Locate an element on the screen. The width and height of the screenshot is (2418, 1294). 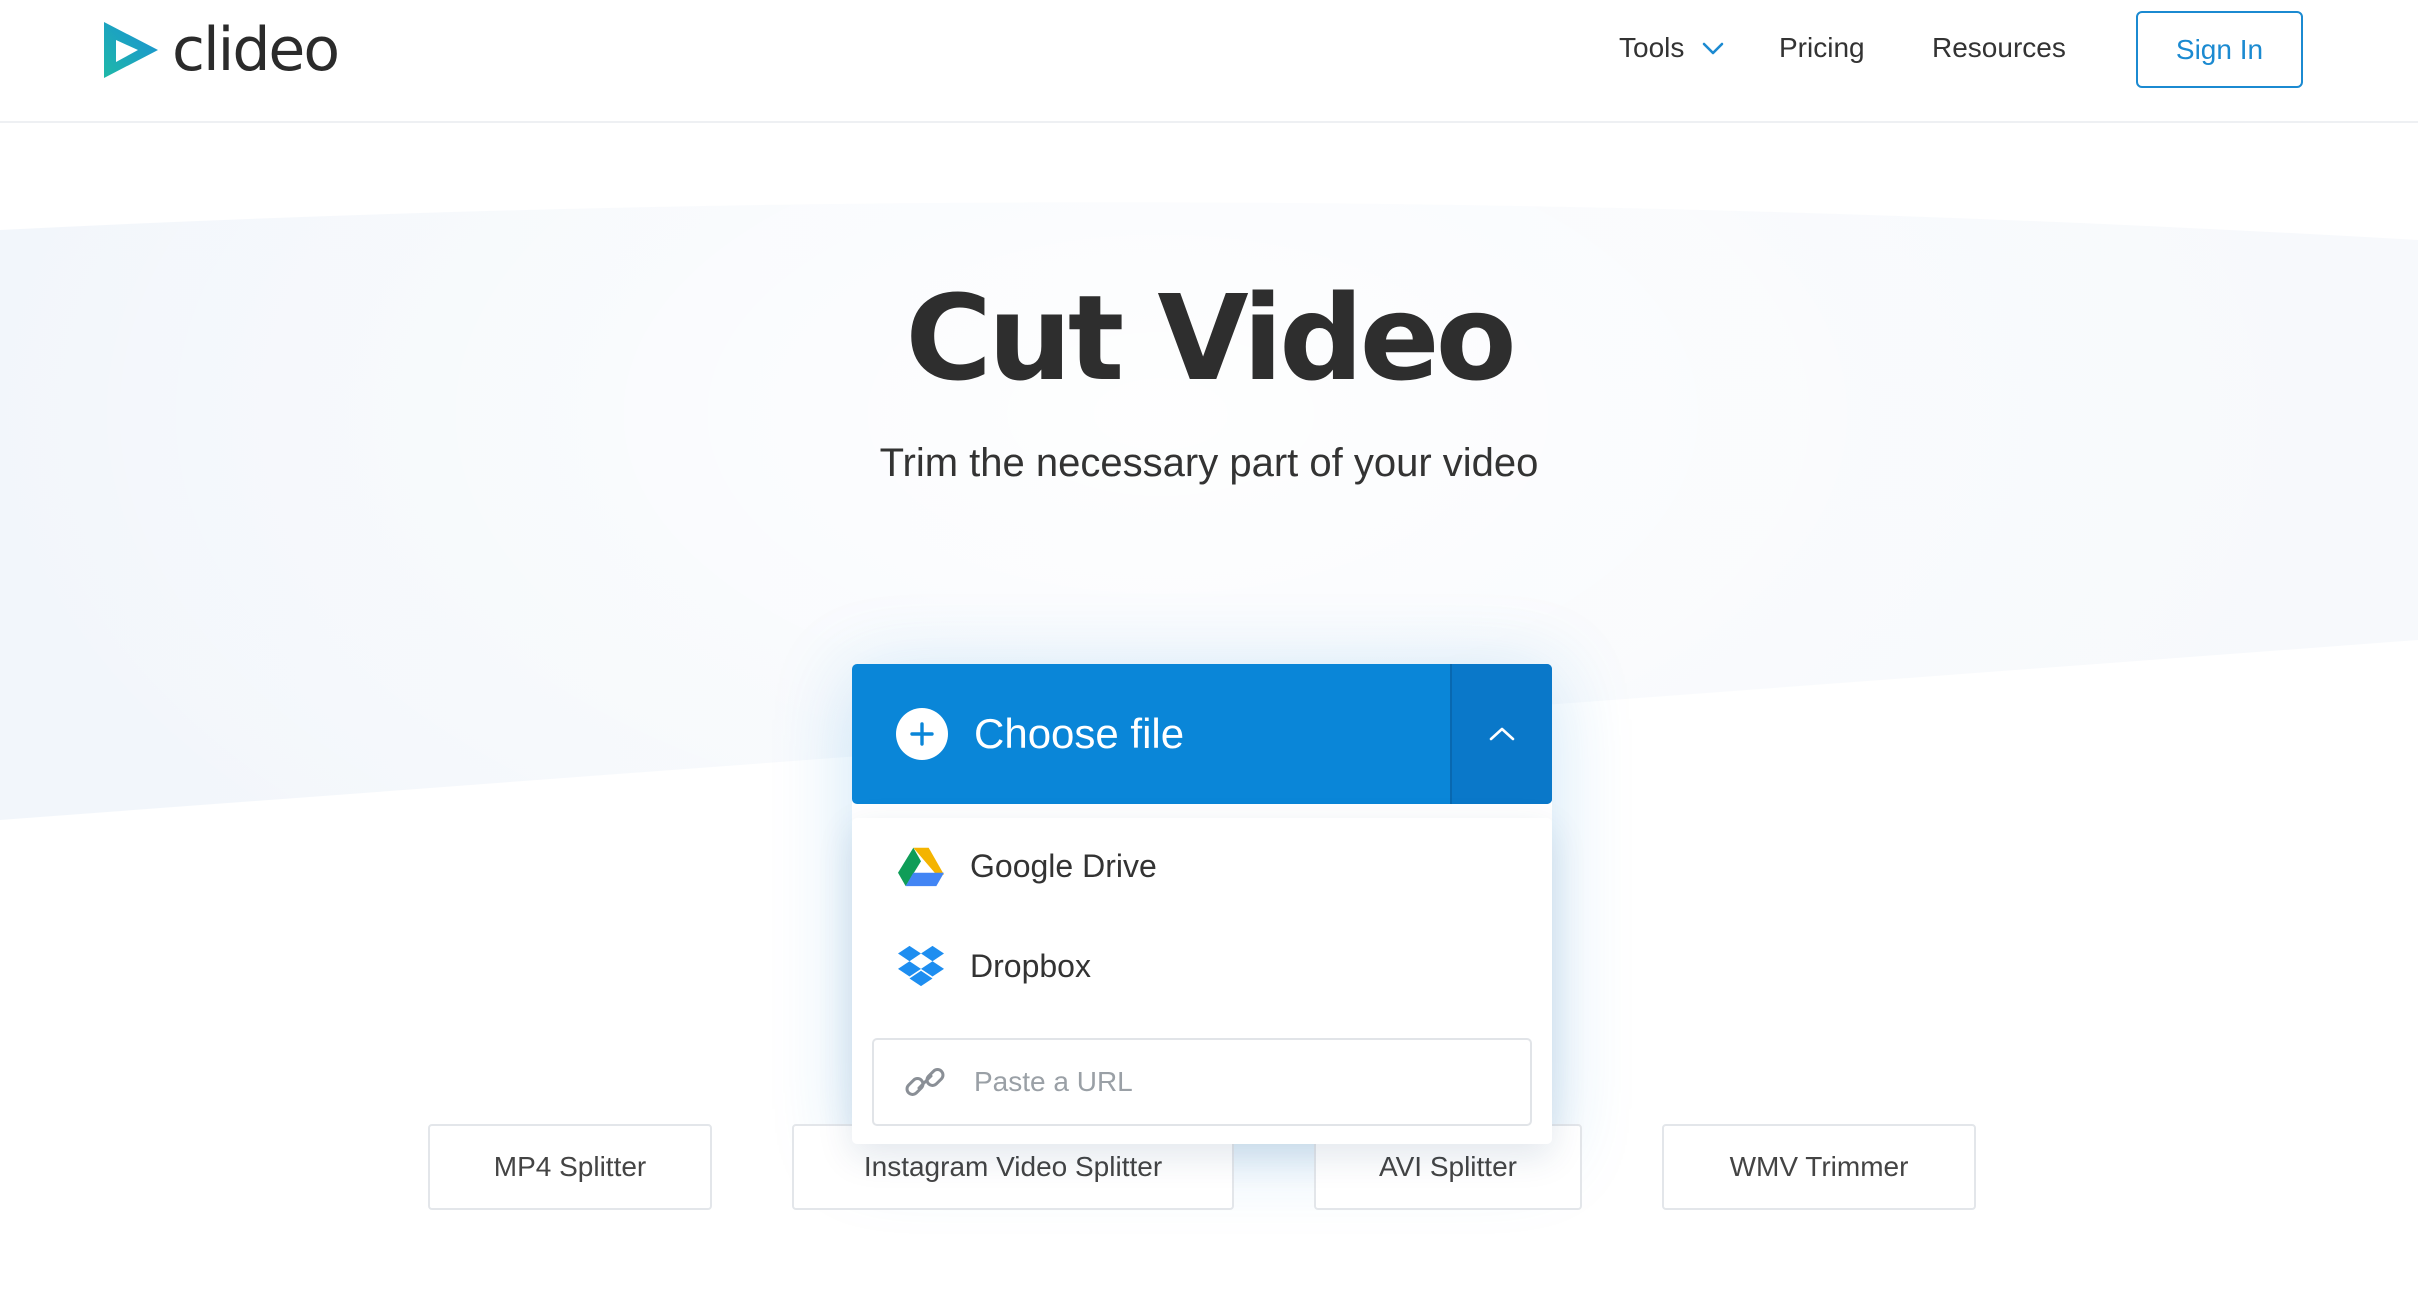
url-field is located at coordinates (1202, 1082).